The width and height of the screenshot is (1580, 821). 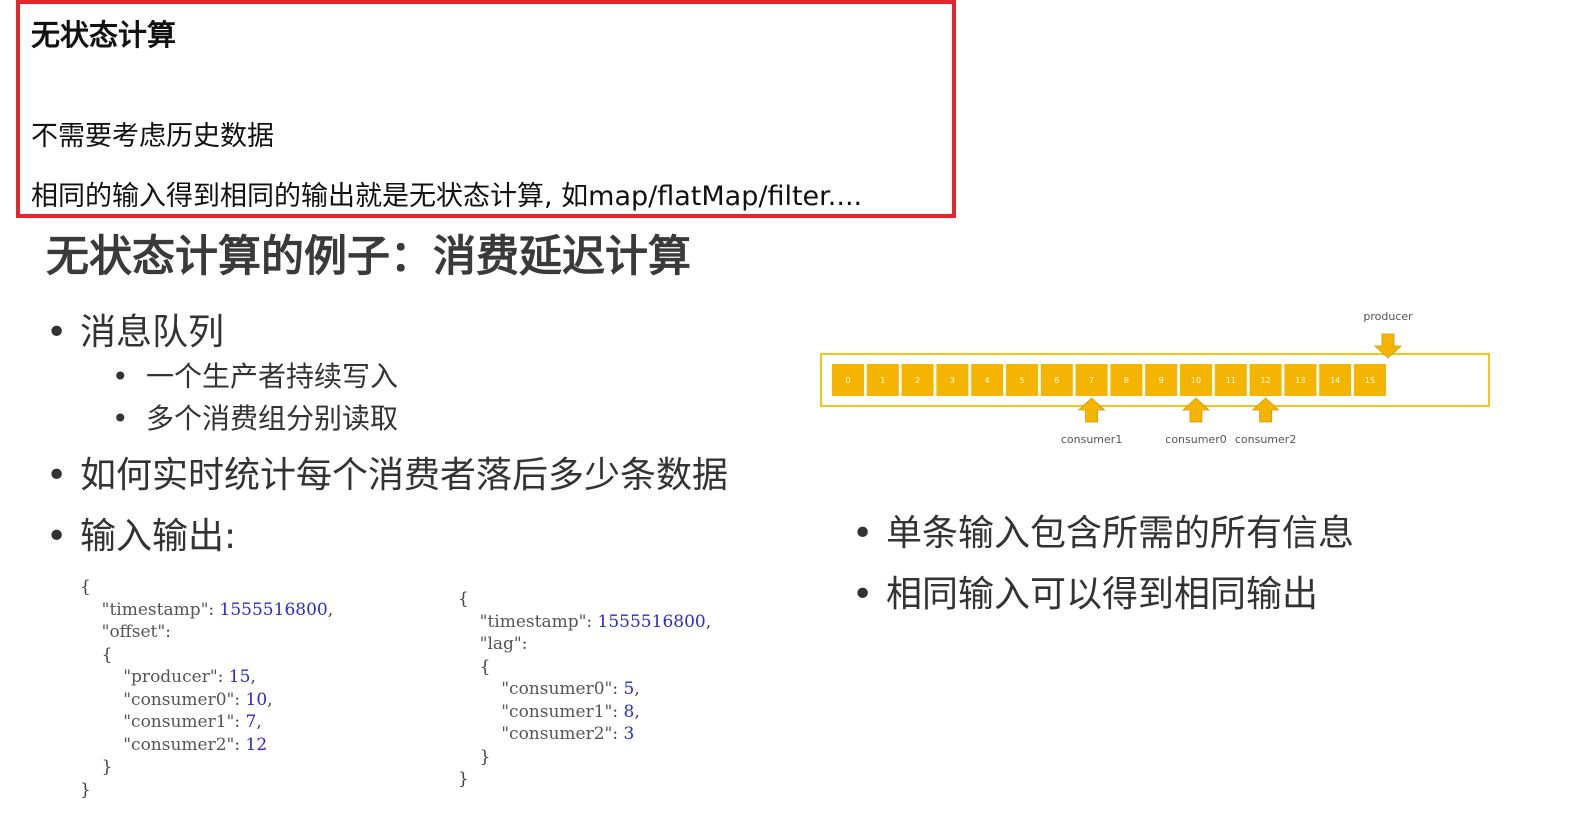 What do you see at coordinates (133, 632) in the screenshot?
I see `code-key: "offset"` at bounding box center [133, 632].